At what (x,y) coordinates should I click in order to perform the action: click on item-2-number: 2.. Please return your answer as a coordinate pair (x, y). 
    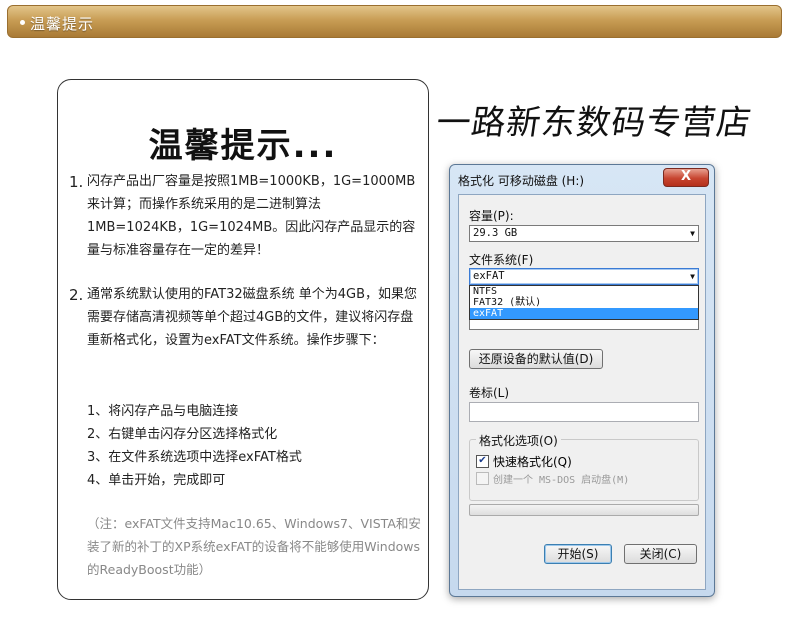
    Looking at the image, I should click on (76, 295).